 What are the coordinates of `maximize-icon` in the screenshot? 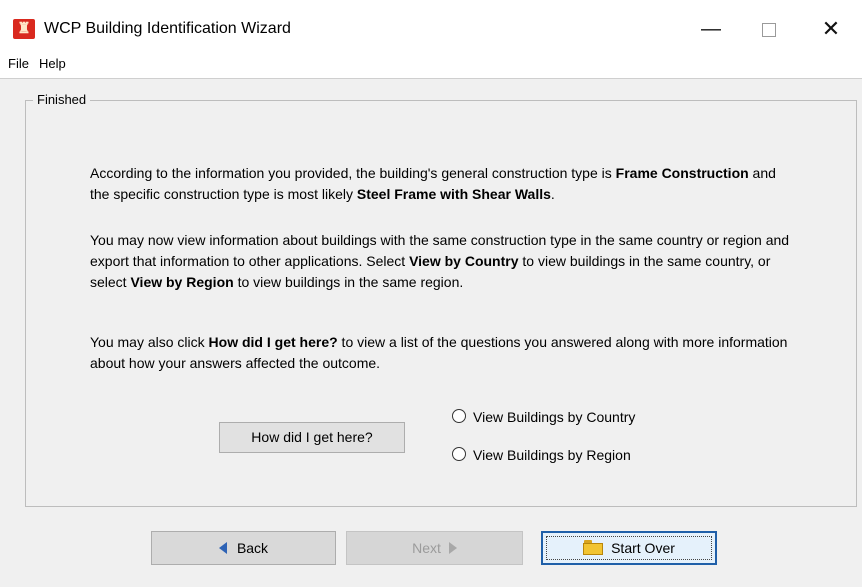 It's located at (769, 29).